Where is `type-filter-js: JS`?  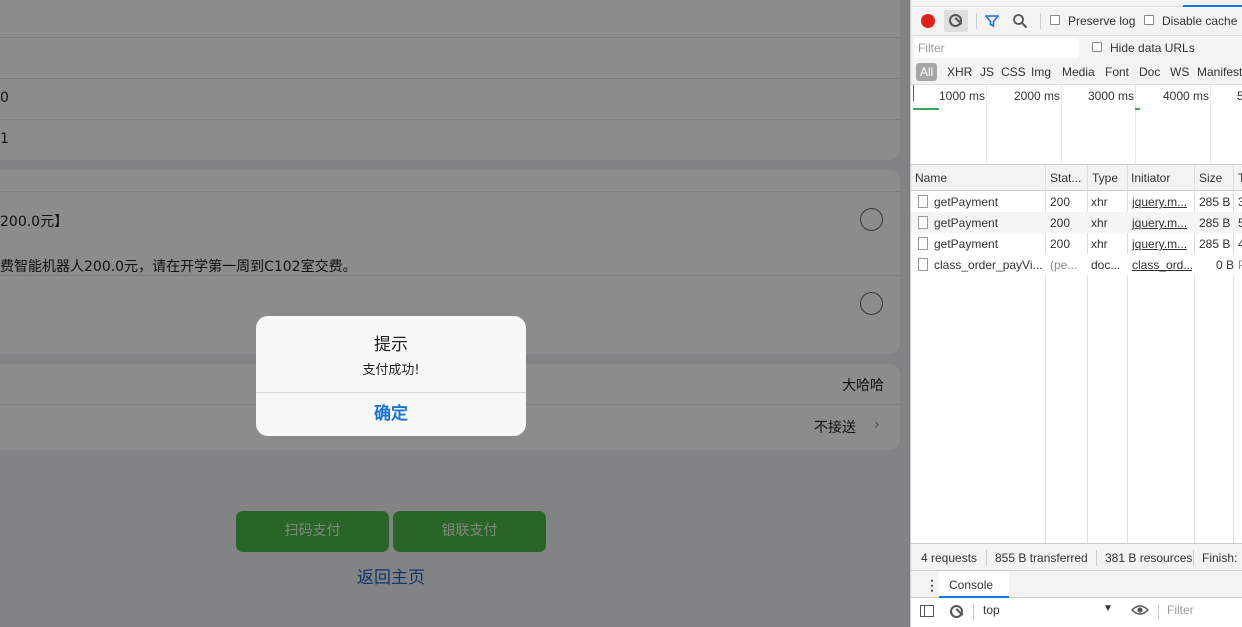 type-filter-js: JS is located at coordinates (987, 72).